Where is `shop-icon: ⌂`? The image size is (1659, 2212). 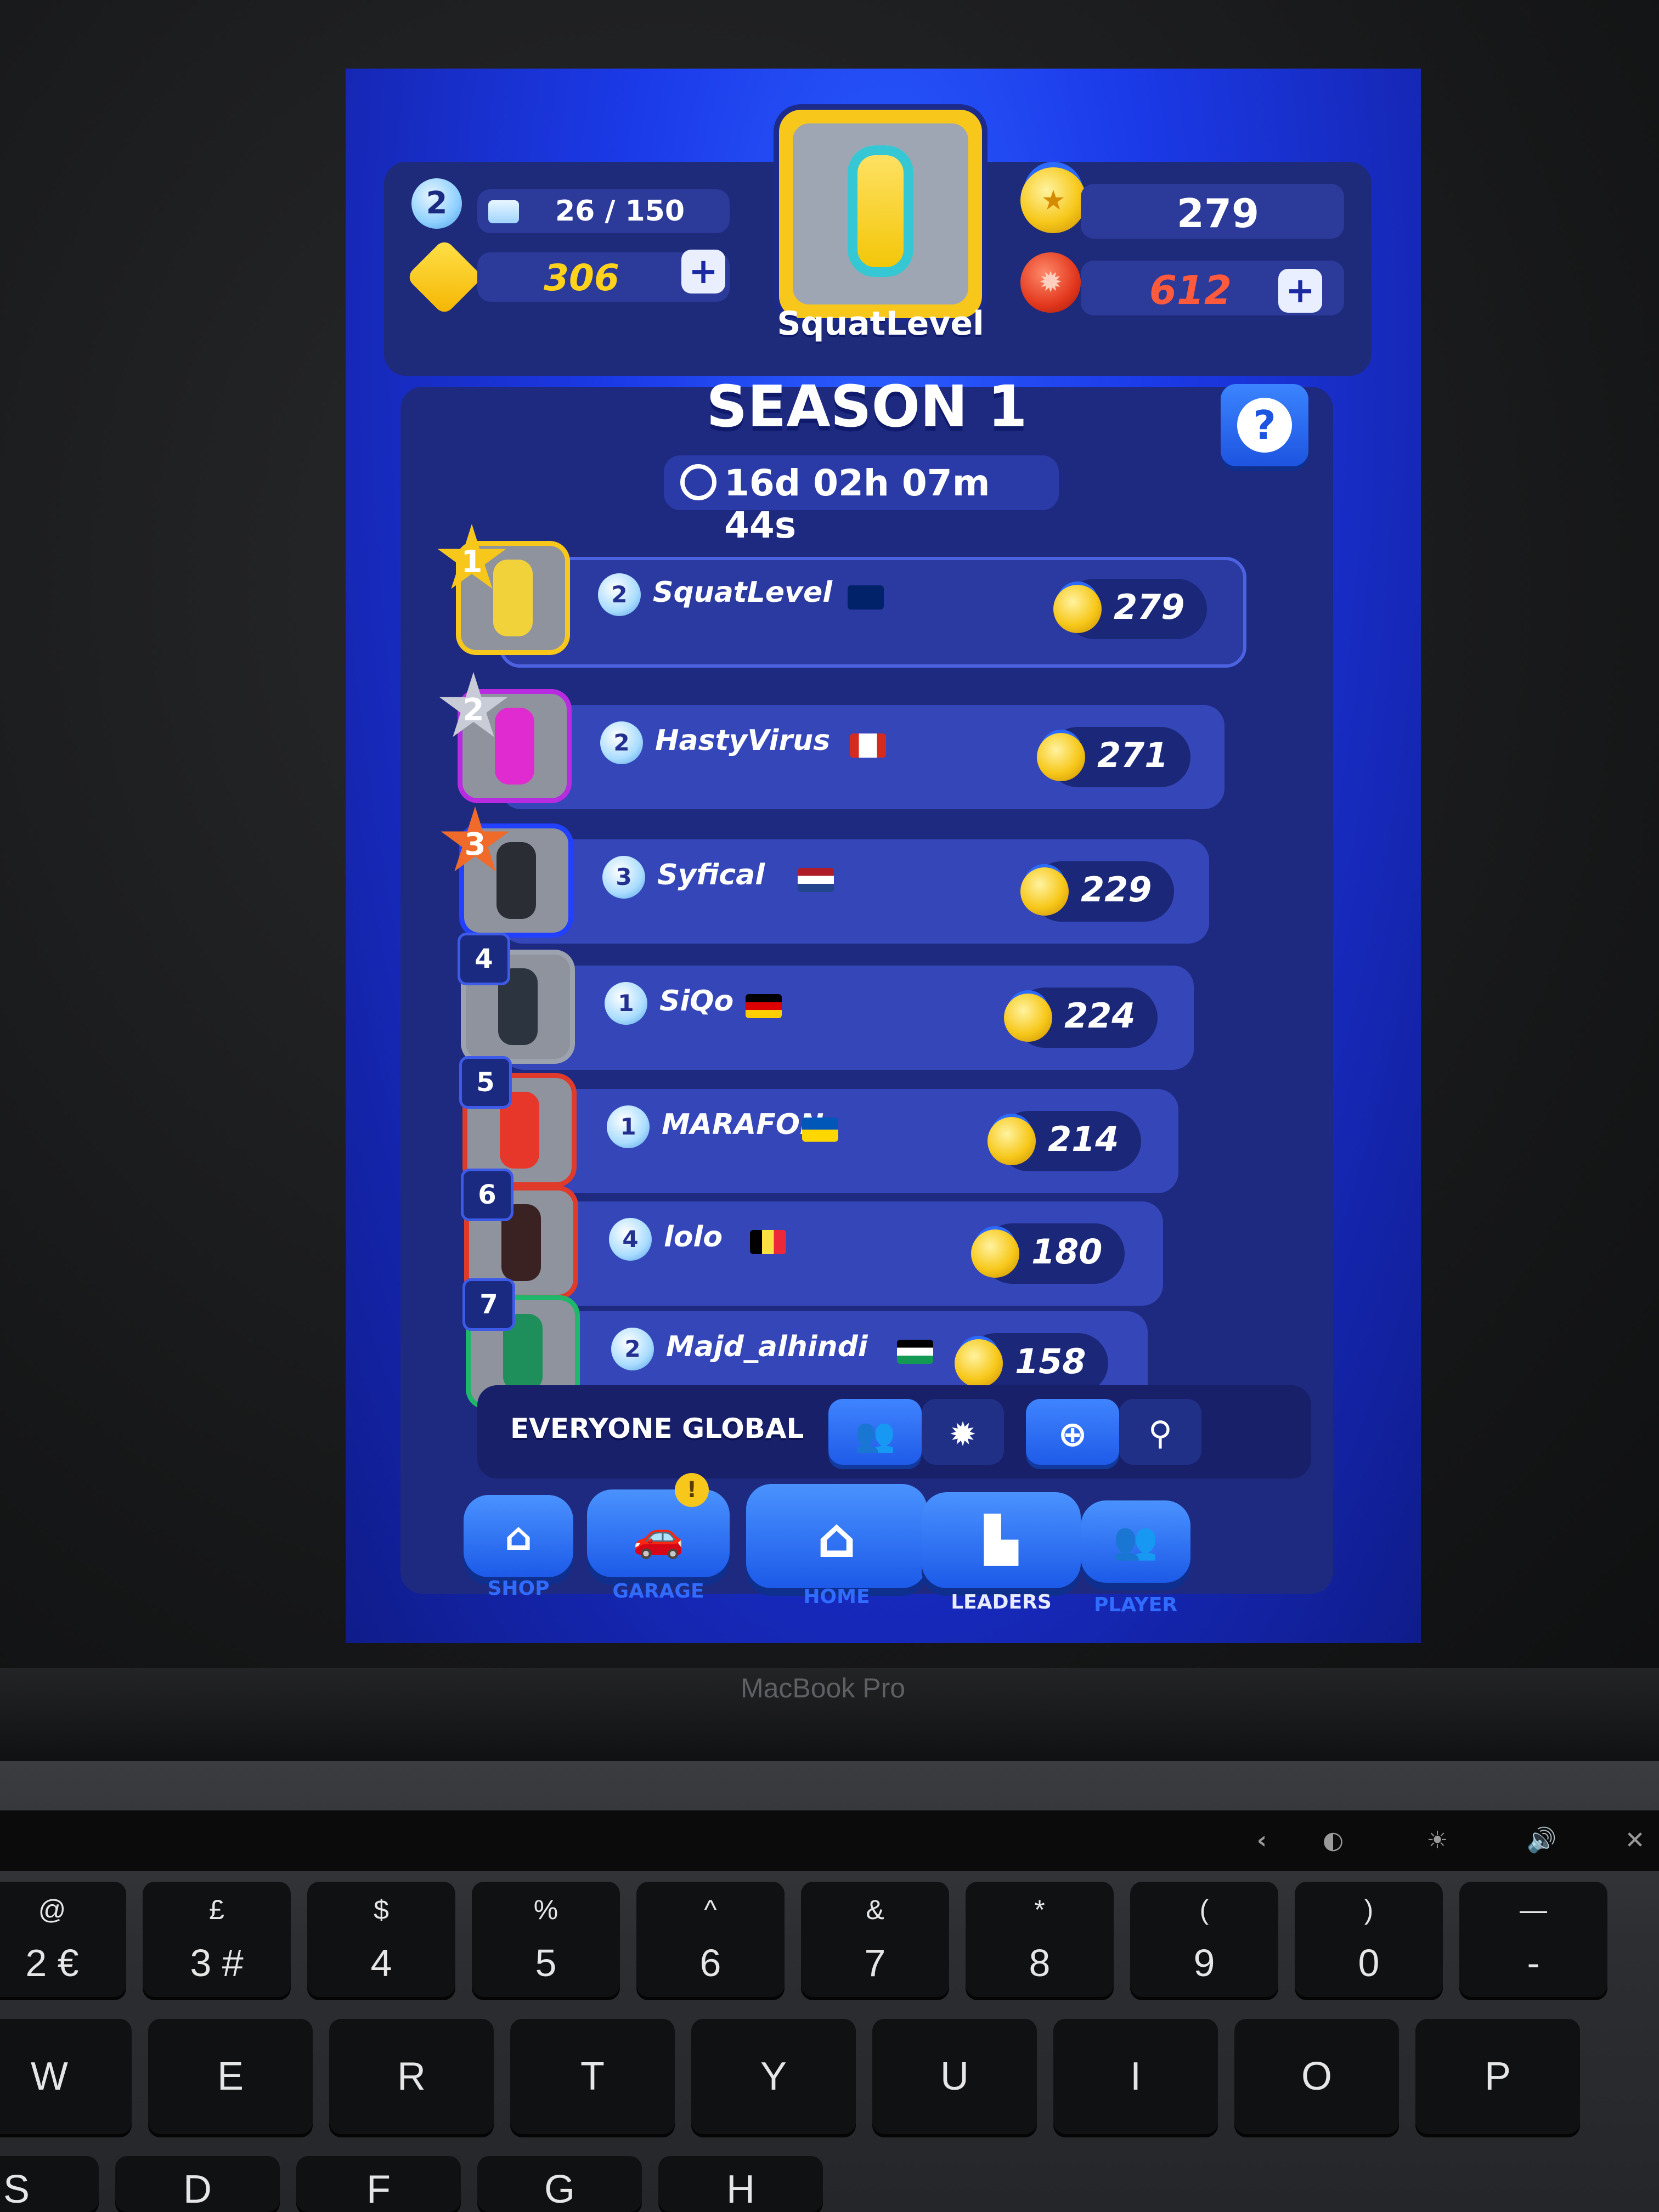 shop-icon: ⌂ is located at coordinates (519, 1537).